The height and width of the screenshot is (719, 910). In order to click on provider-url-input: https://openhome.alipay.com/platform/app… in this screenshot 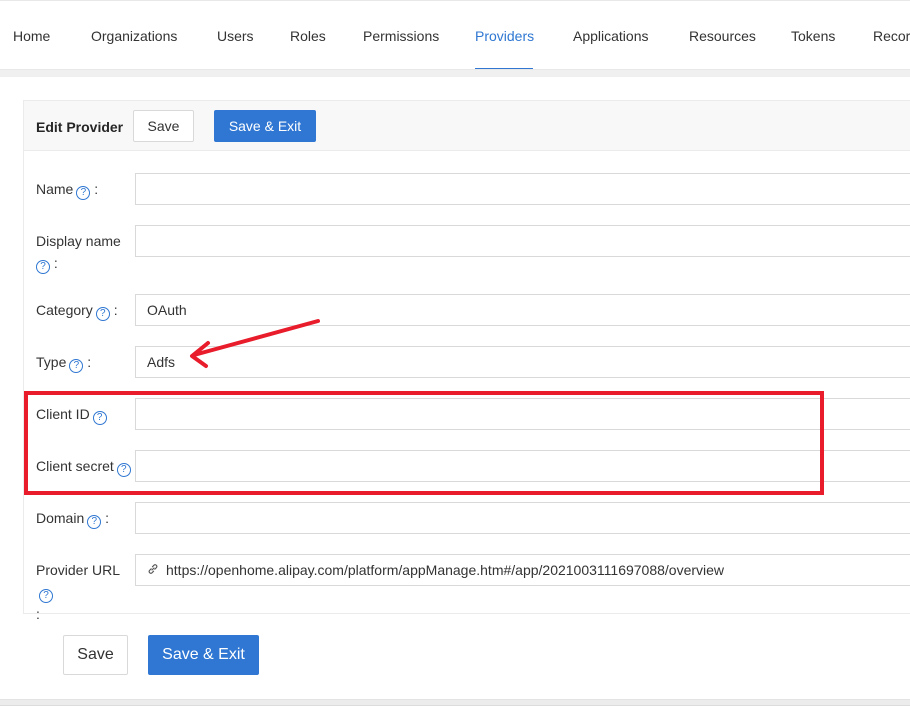, I will do `click(522, 570)`.